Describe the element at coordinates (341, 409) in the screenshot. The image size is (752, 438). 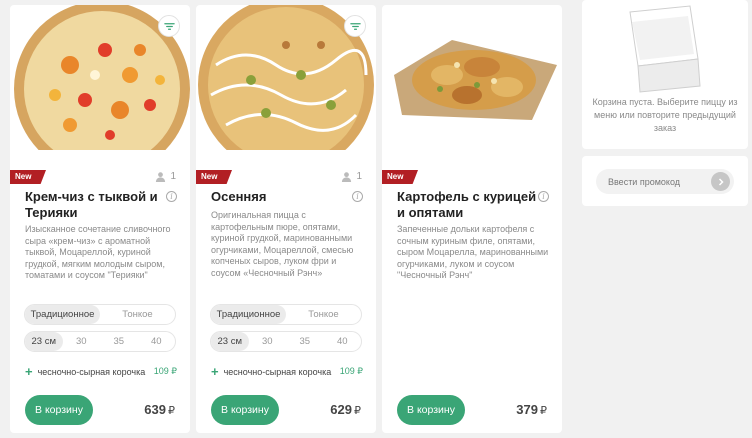
I see `price-value: 629` at that location.